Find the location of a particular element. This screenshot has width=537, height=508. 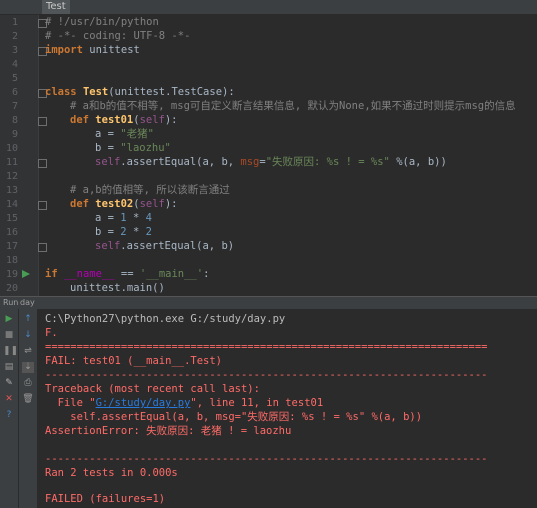

class-name: Test is located at coordinates (95, 92).